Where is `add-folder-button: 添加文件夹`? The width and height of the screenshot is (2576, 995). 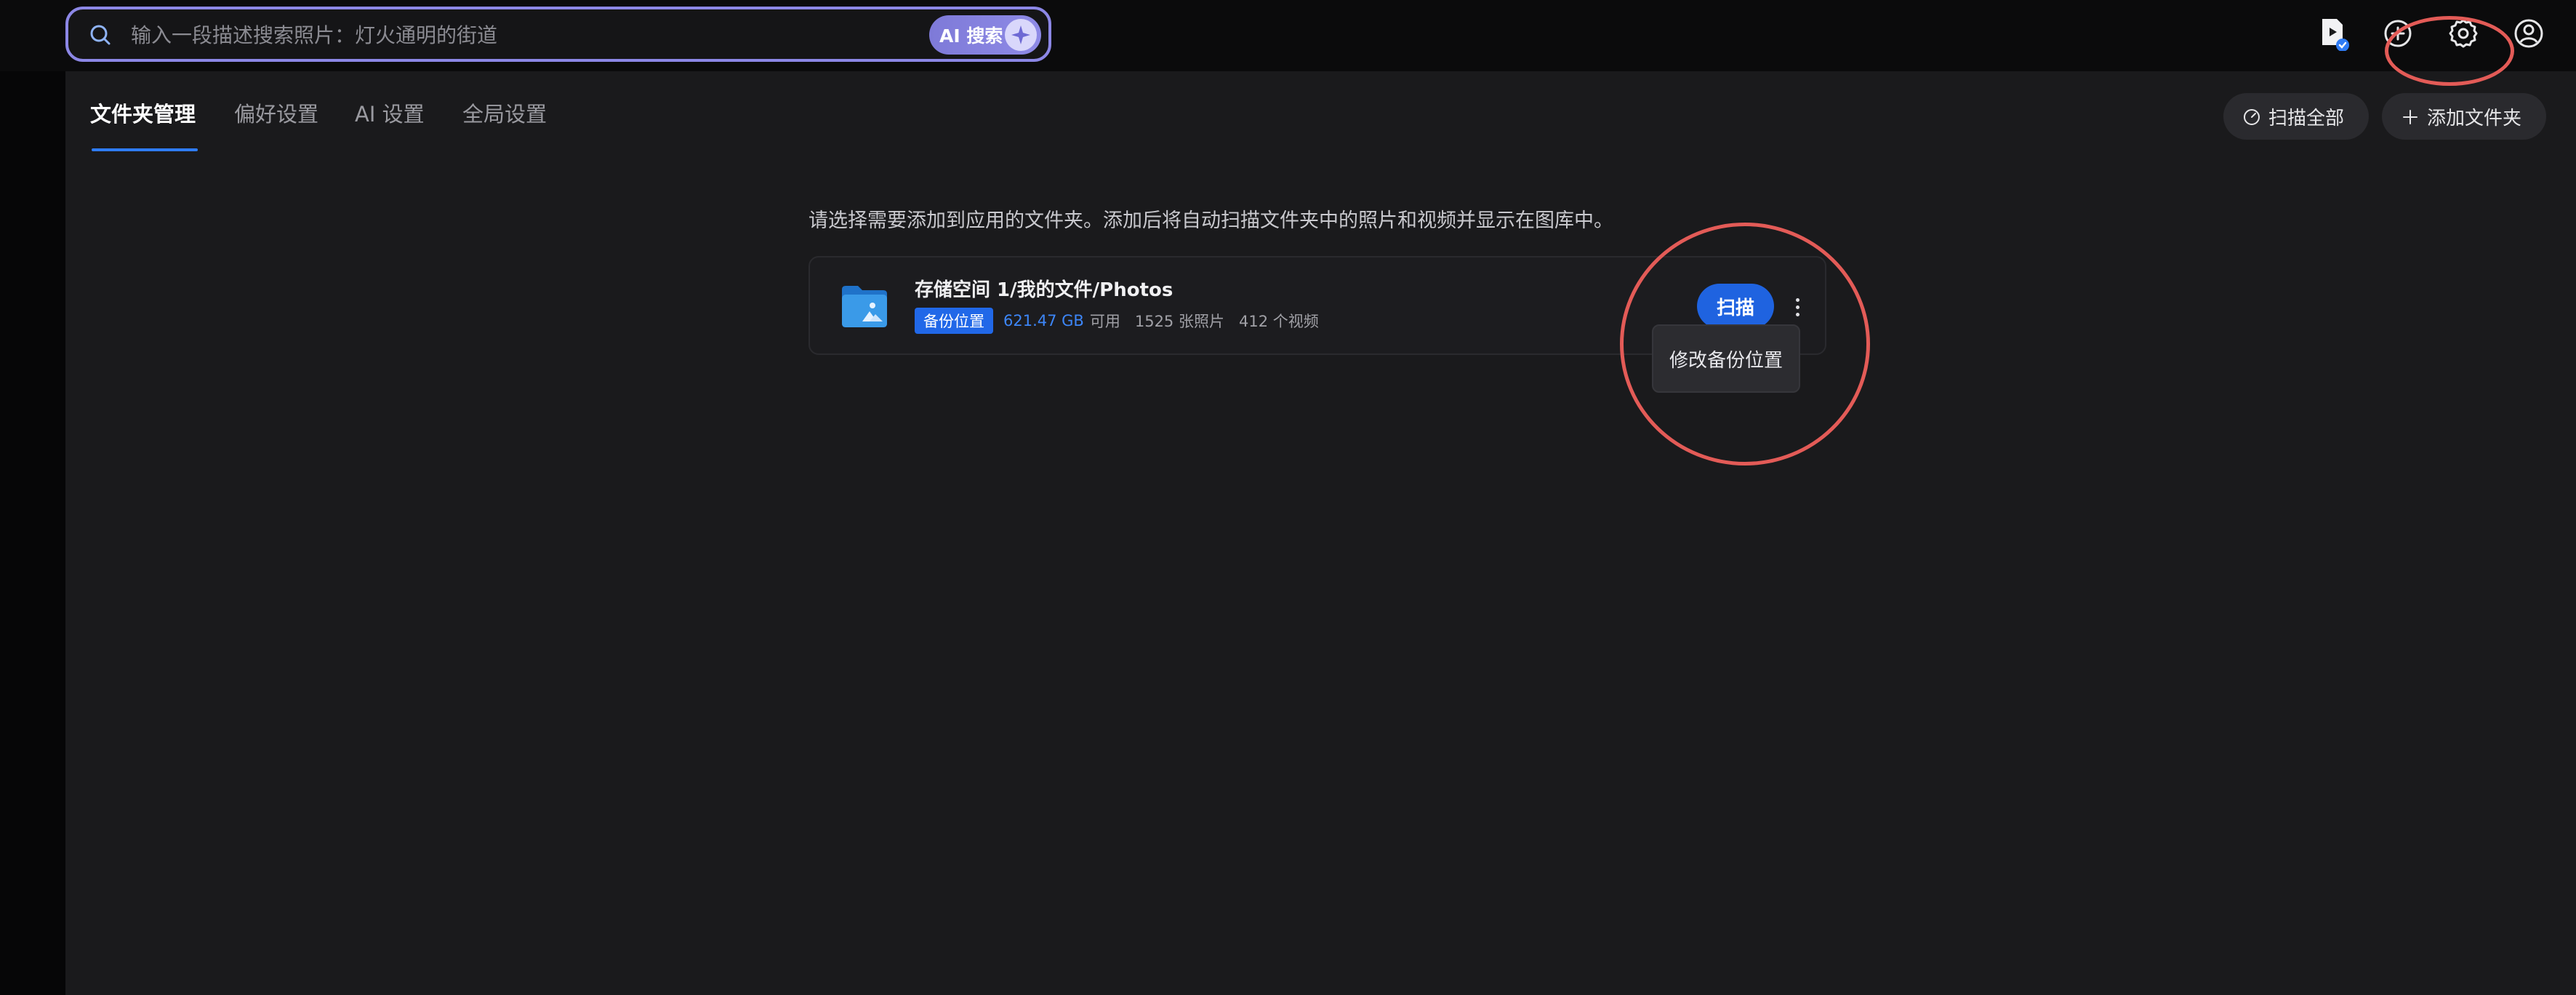 add-folder-button: 添加文件夹 is located at coordinates (2464, 116).